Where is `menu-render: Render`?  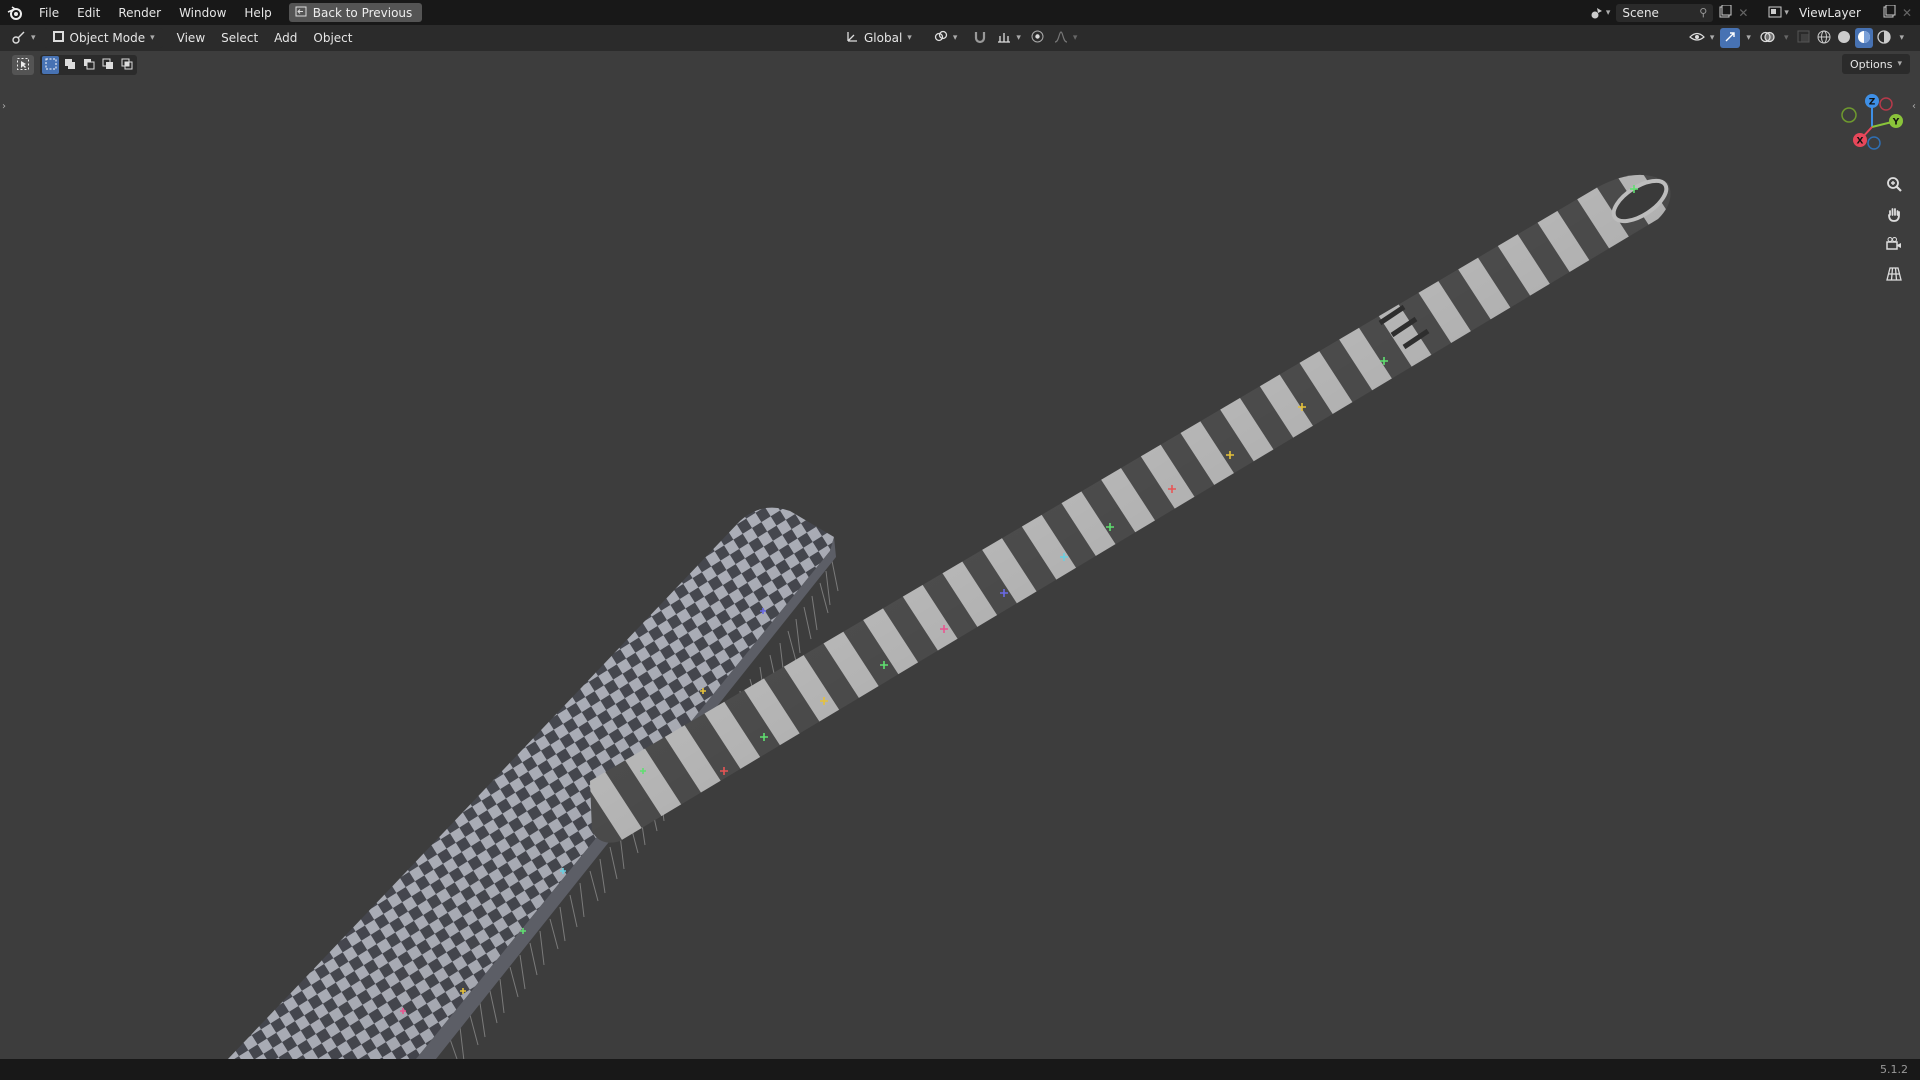
menu-render: Render is located at coordinates (139, 13).